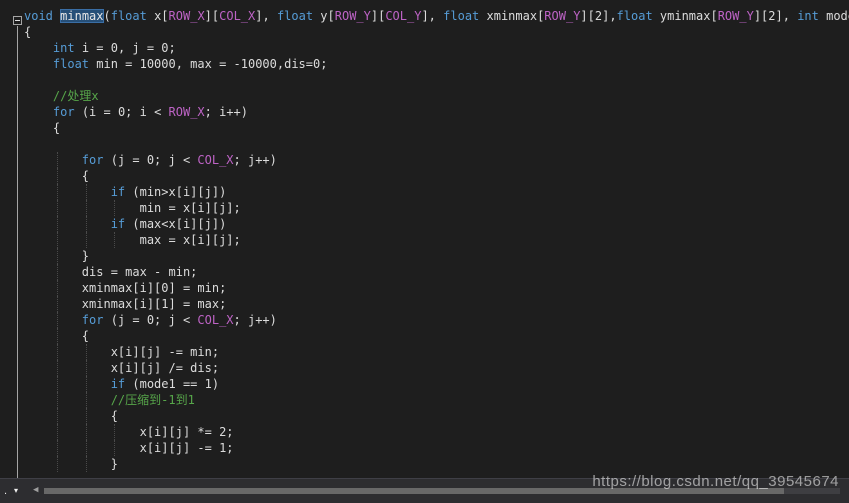 This screenshot has height=503, width=849. I want to click on code-token: y[, so click(324, 16).